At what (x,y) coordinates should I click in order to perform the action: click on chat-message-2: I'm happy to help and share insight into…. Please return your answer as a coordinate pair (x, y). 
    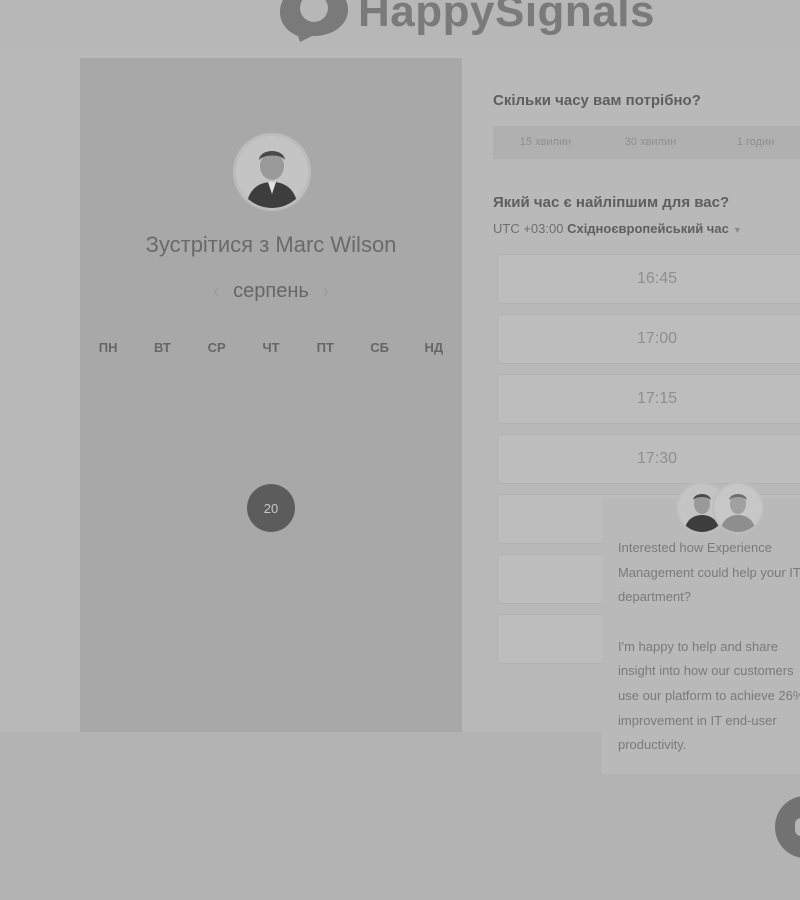
    Looking at the image, I should click on (709, 695).